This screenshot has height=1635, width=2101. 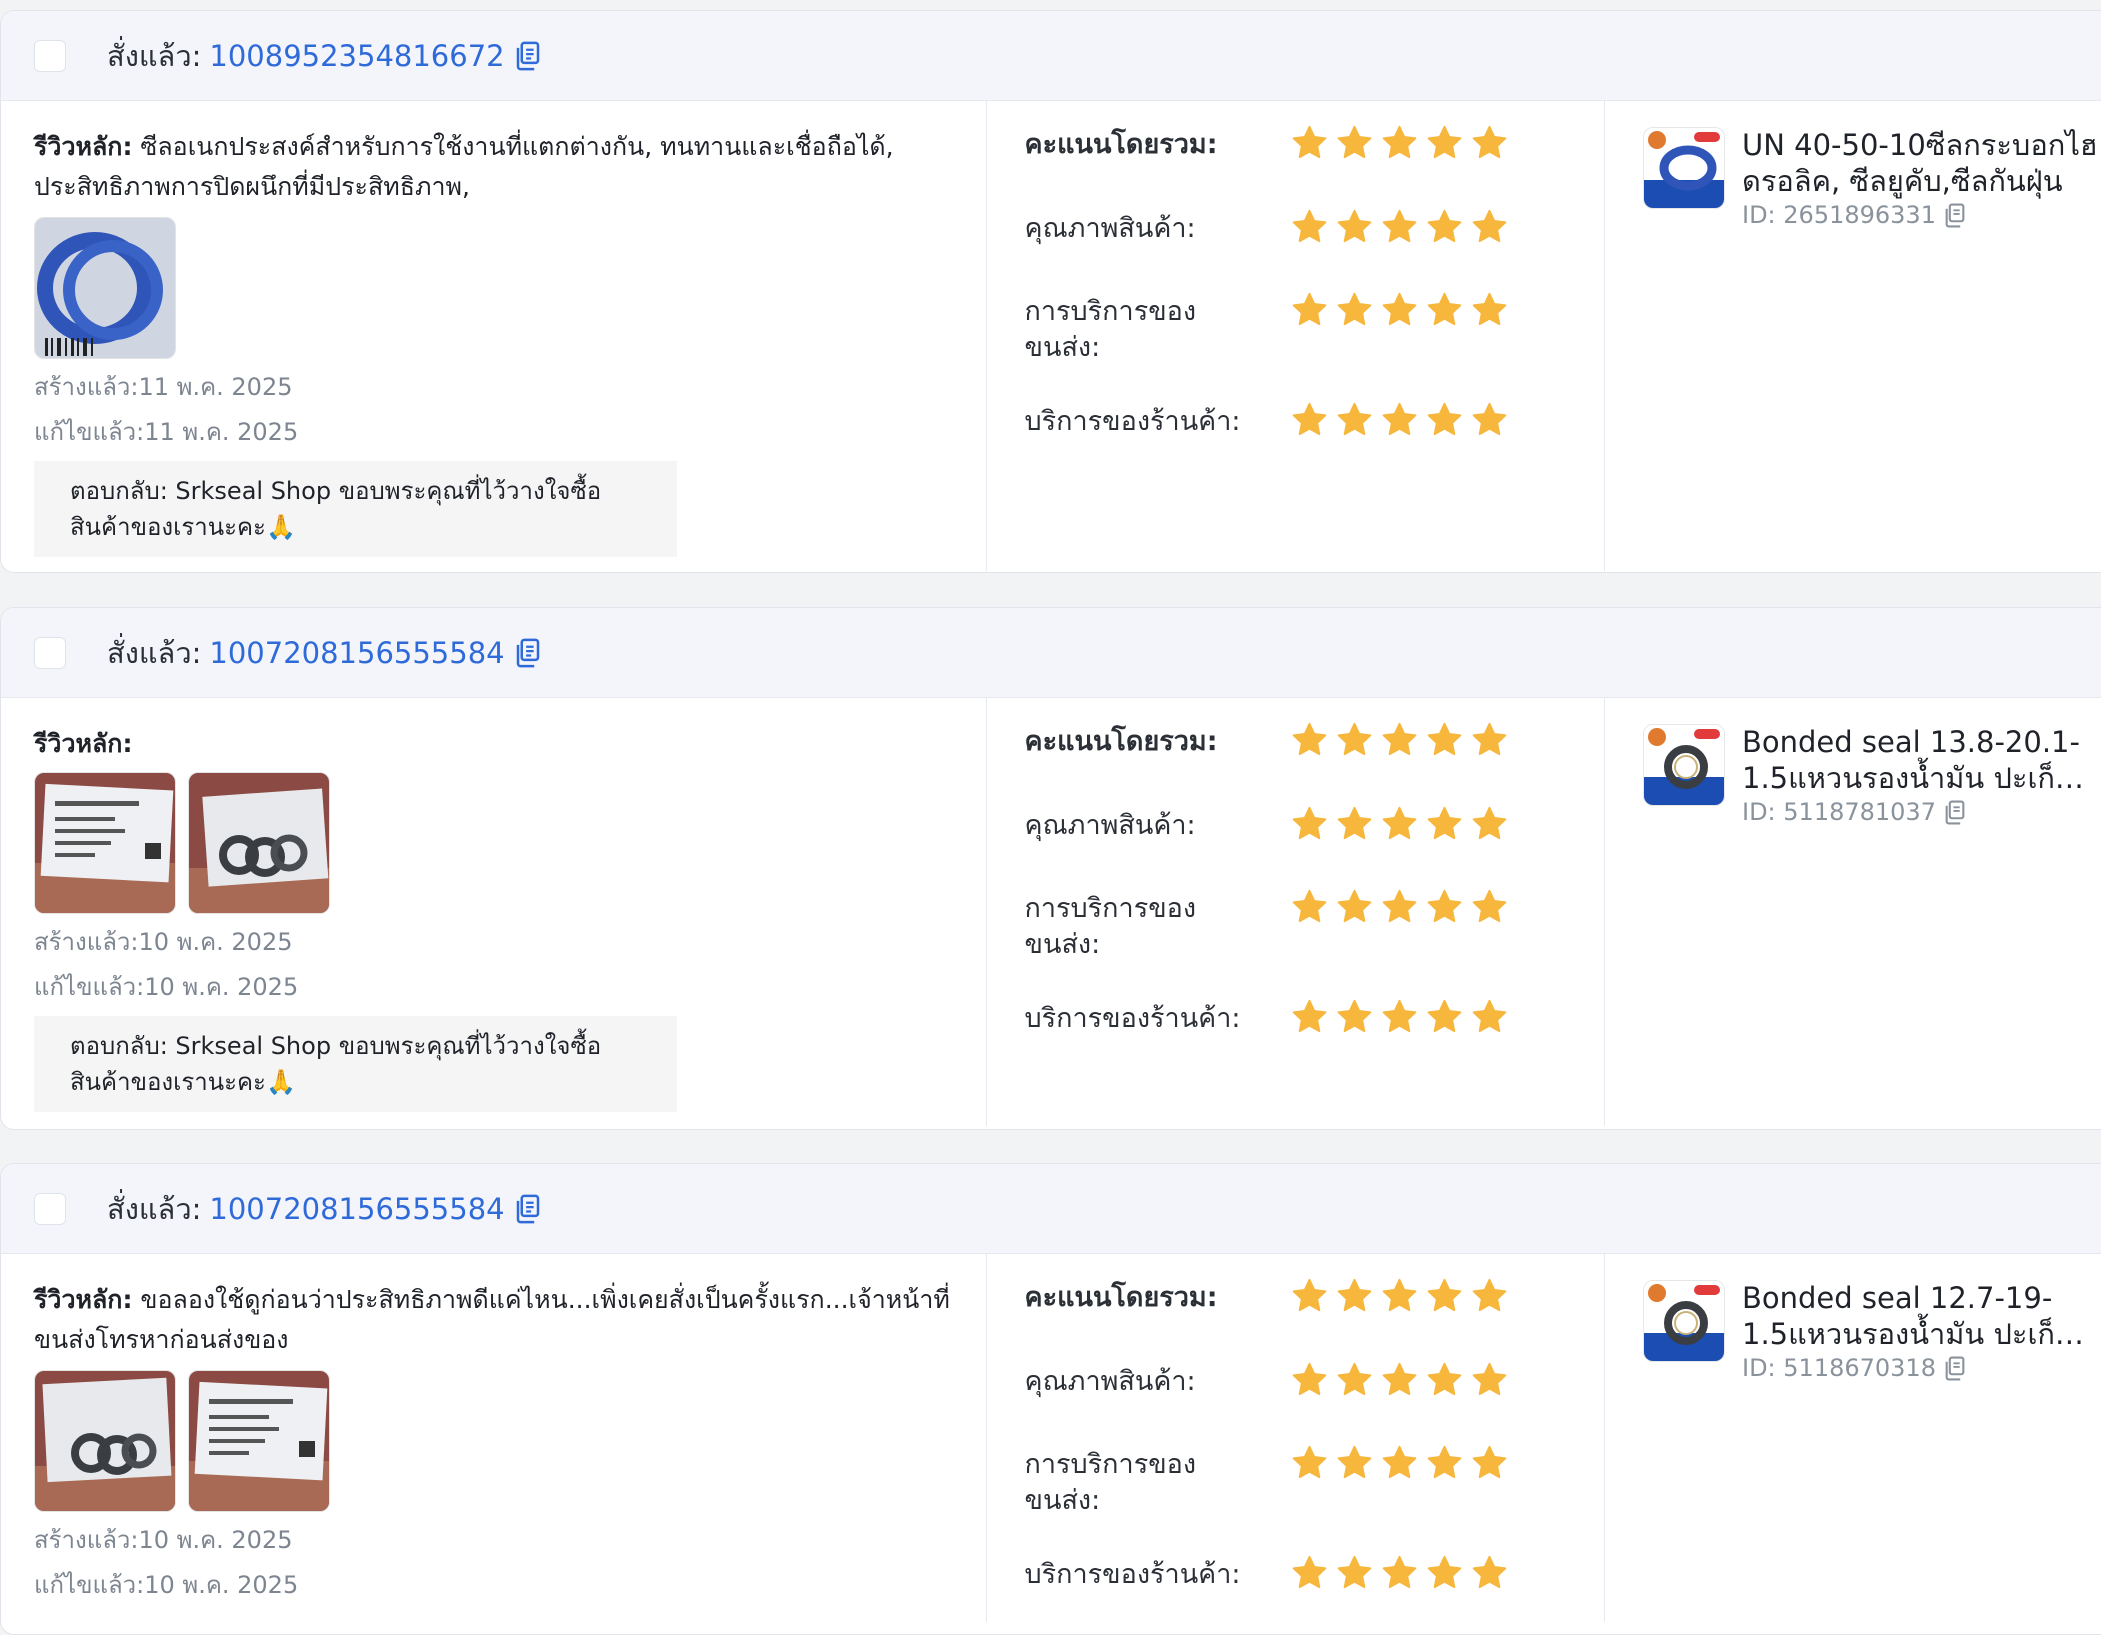 What do you see at coordinates (500, 744) in the screenshot?
I see `review-text: รีวิวหลัก:` at bounding box center [500, 744].